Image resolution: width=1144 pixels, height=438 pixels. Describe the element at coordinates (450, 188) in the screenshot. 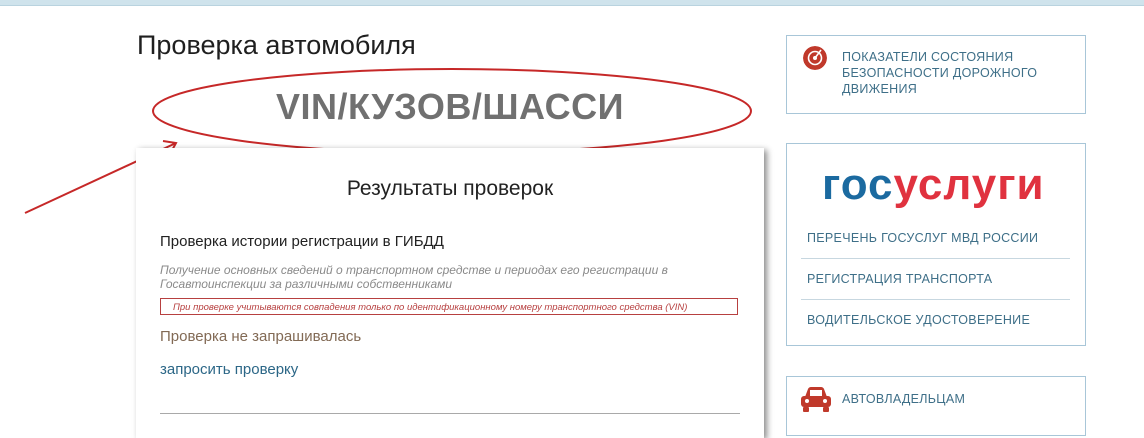

I see `results-title: Результаты проверок` at that location.